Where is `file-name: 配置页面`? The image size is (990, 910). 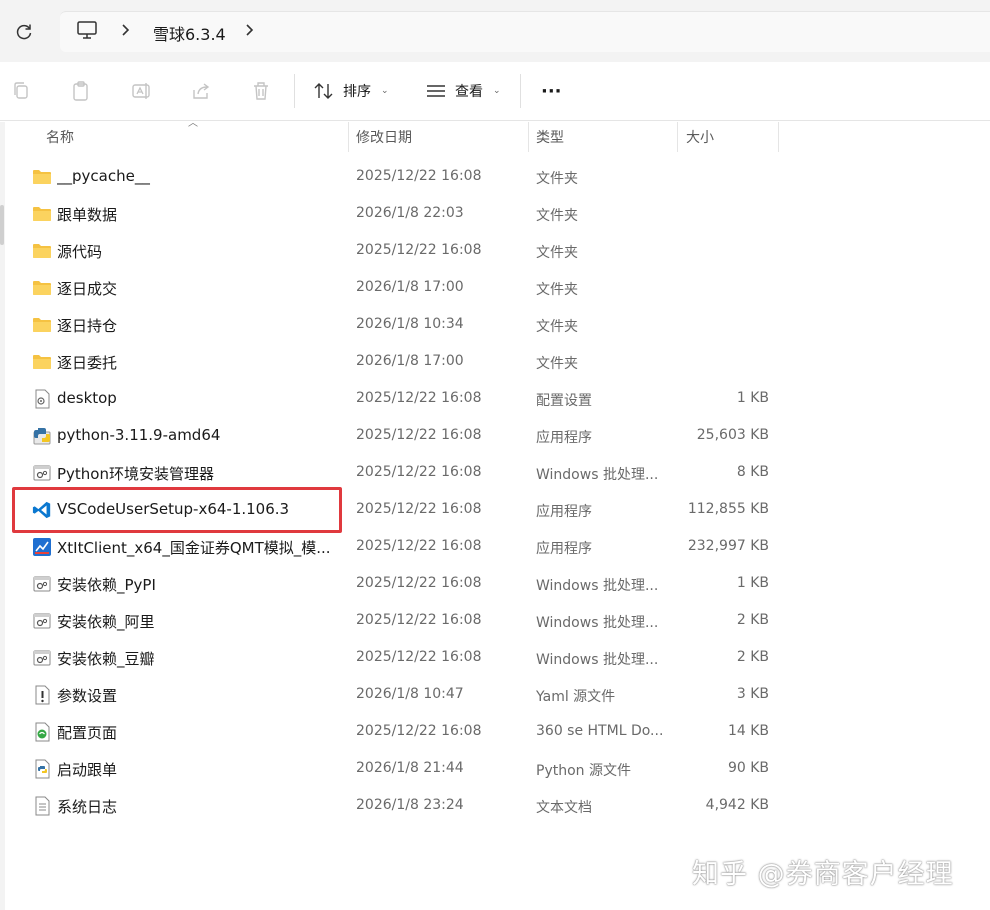
file-name: 配置页面 is located at coordinates (87, 733).